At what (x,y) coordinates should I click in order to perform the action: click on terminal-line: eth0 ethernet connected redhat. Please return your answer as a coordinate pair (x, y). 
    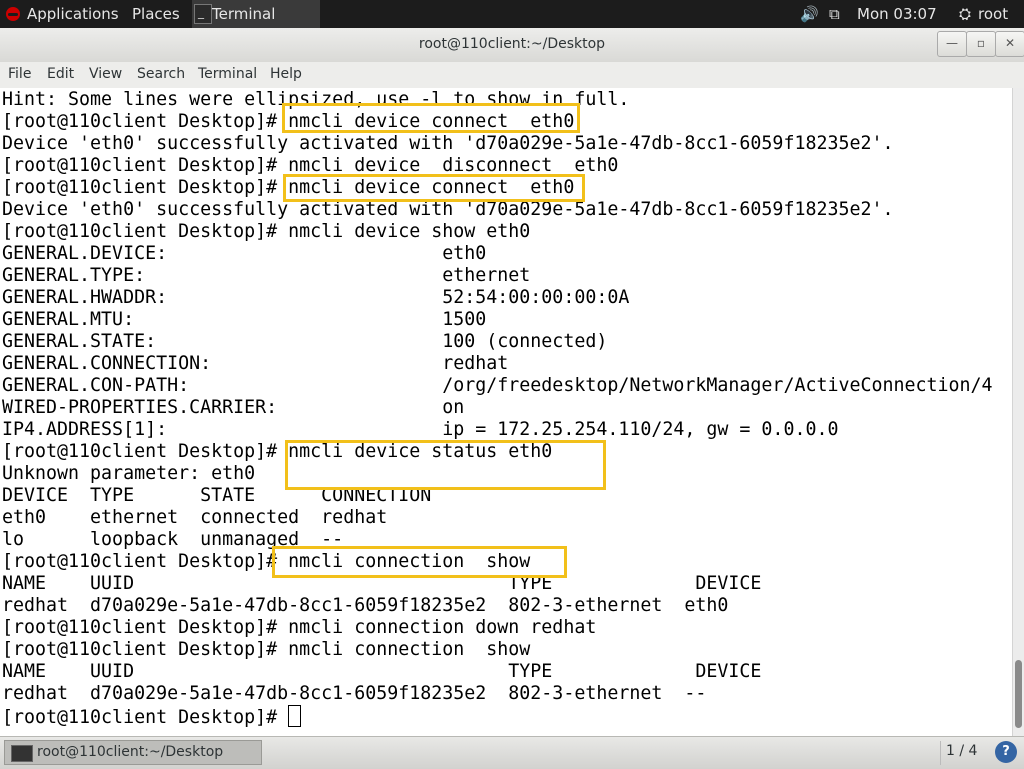
    Looking at the image, I should click on (195, 517).